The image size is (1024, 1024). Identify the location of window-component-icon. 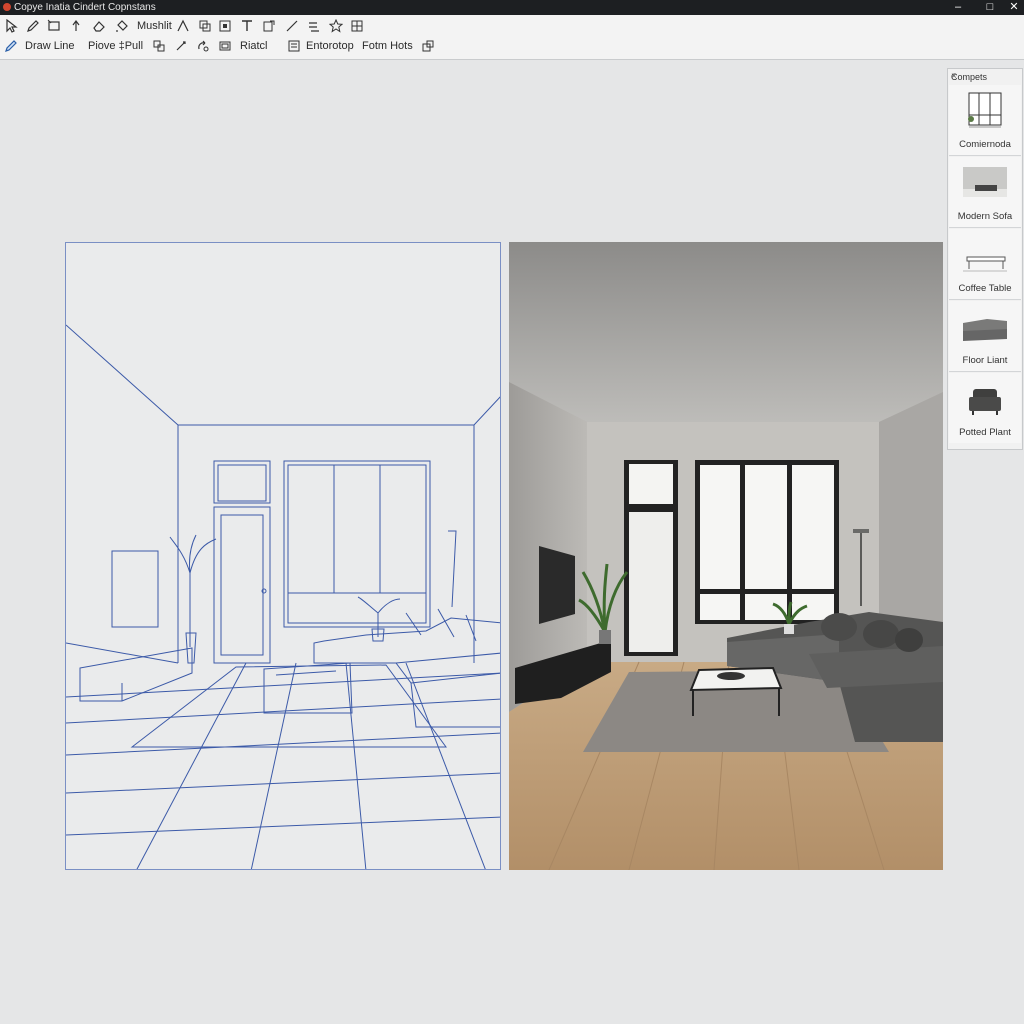
(985, 112).